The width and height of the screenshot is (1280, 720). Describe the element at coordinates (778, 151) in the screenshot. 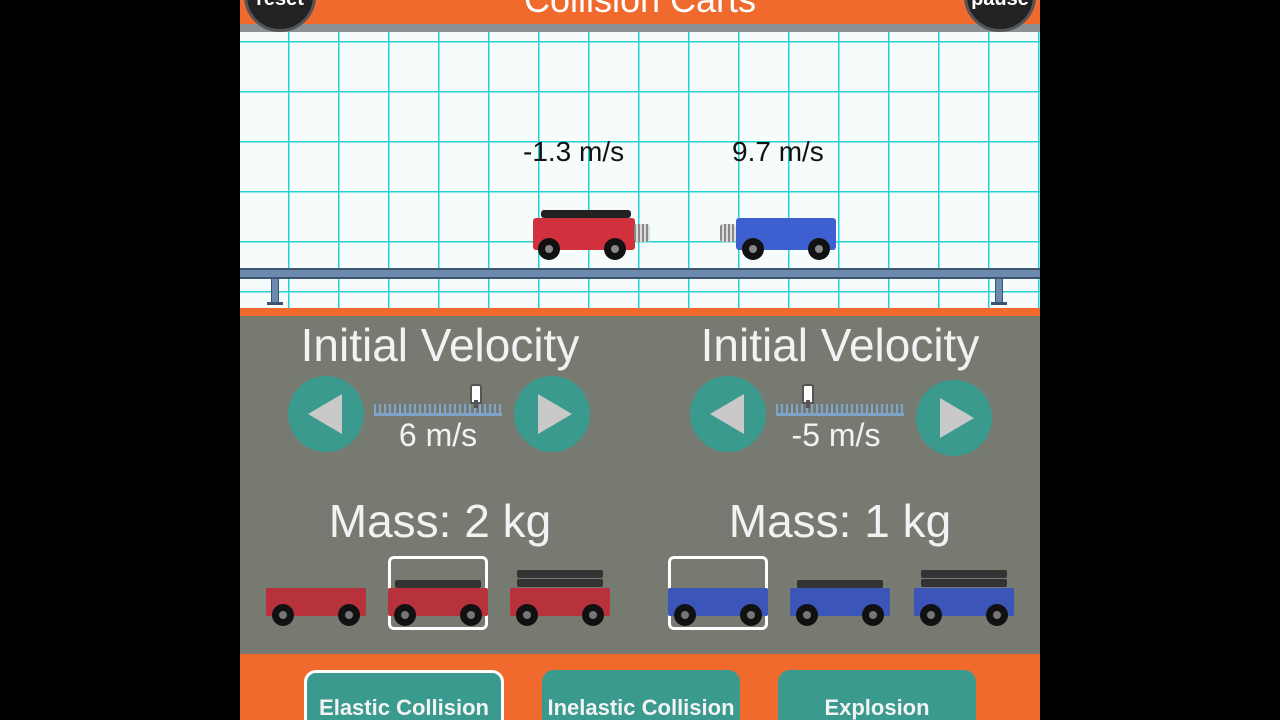

I see `cart2-live-velocity: 9.7 m/s` at that location.